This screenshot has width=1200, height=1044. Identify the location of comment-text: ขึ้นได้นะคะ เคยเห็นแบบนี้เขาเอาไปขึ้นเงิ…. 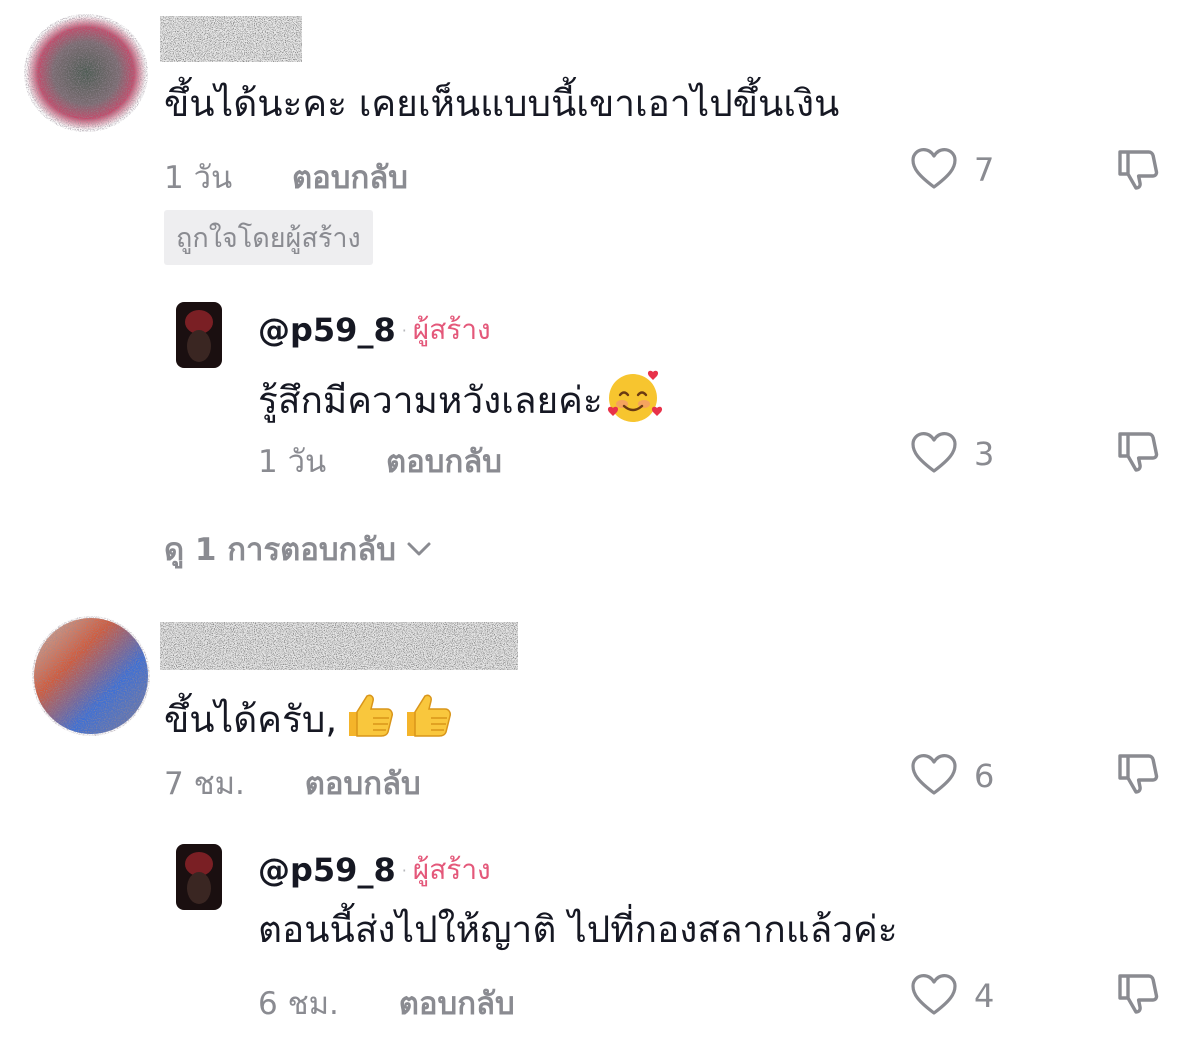
(502, 103).